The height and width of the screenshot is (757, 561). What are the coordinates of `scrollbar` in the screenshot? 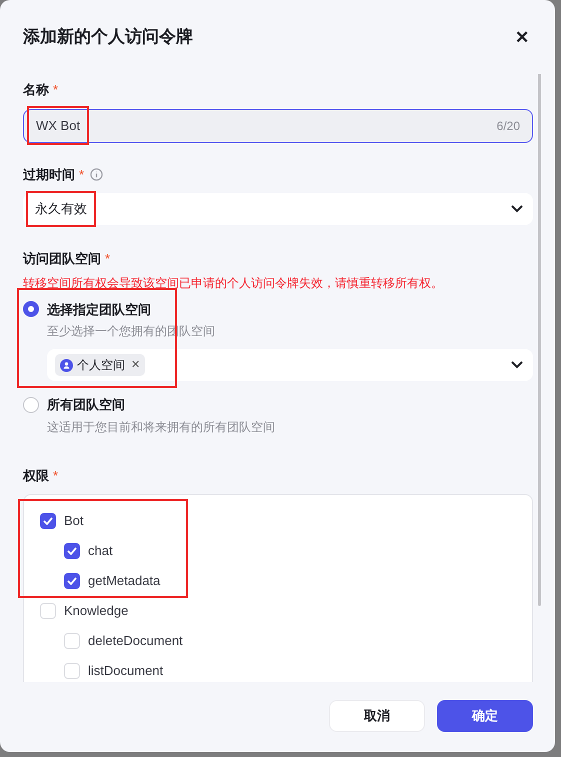 It's located at (539, 340).